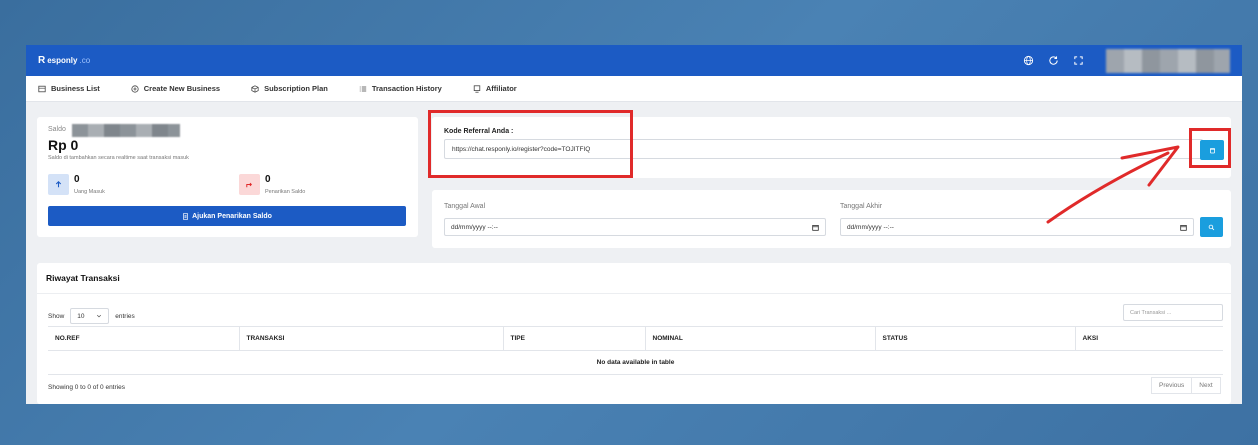 The height and width of the screenshot is (445, 1258). I want to click on saldo-owner-blurred, so click(126, 130).